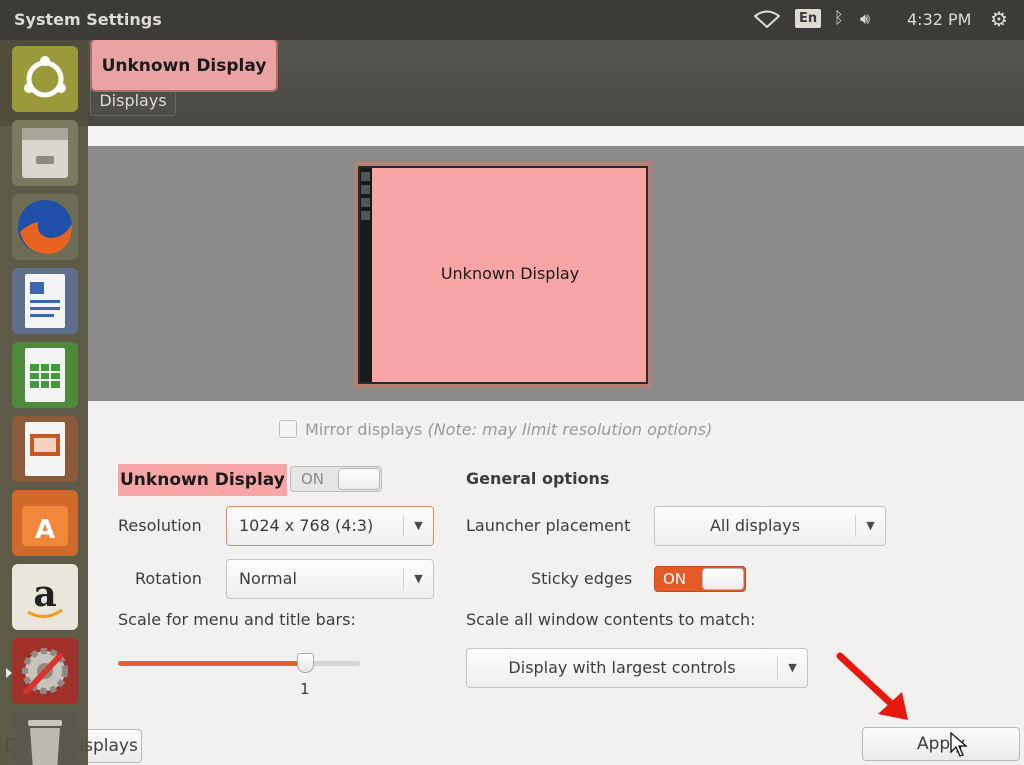  What do you see at coordinates (872, 686) in the screenshot?
I see `red-arrow-icon` at bounding box center [872, 686].